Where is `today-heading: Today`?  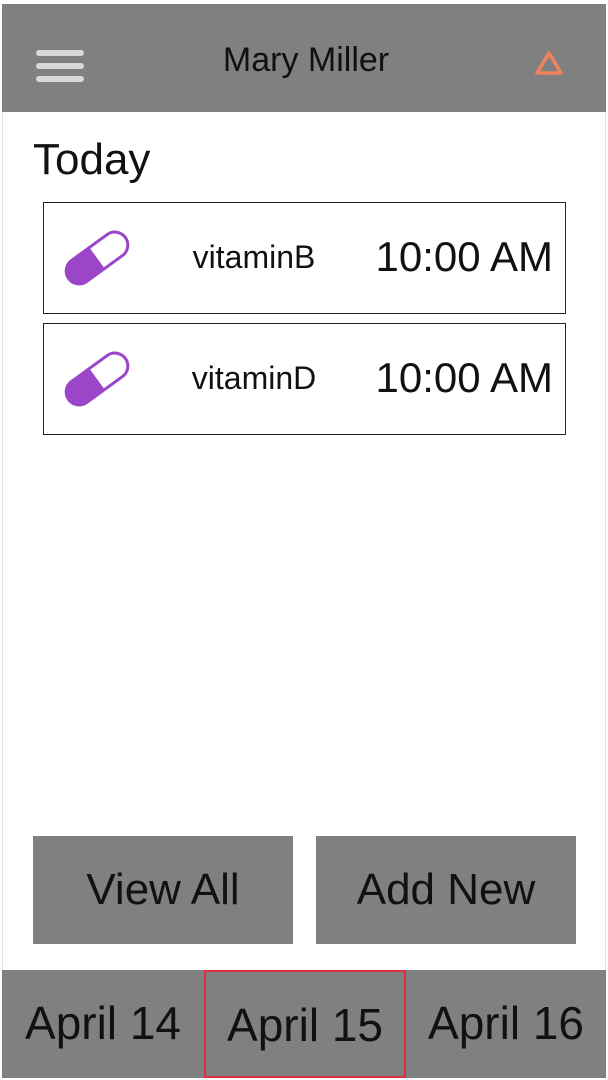 today-heading: Today is located at coordinates (92, 159).